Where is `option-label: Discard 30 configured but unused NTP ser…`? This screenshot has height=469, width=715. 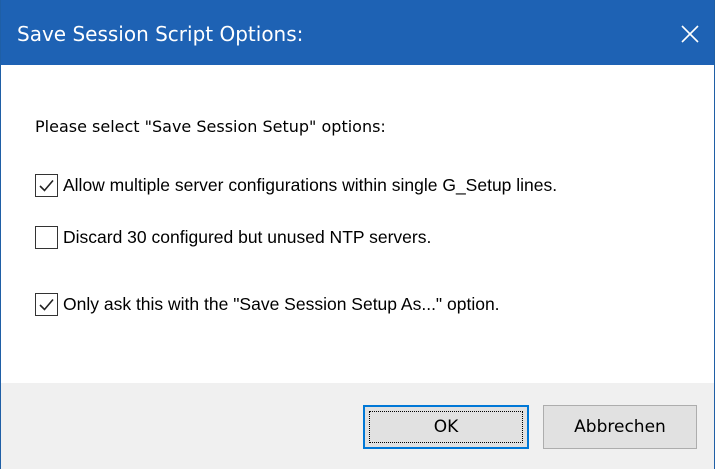 option-label: Discard 30 configured but unused NTP ser… is located at coordinates (247, 237).